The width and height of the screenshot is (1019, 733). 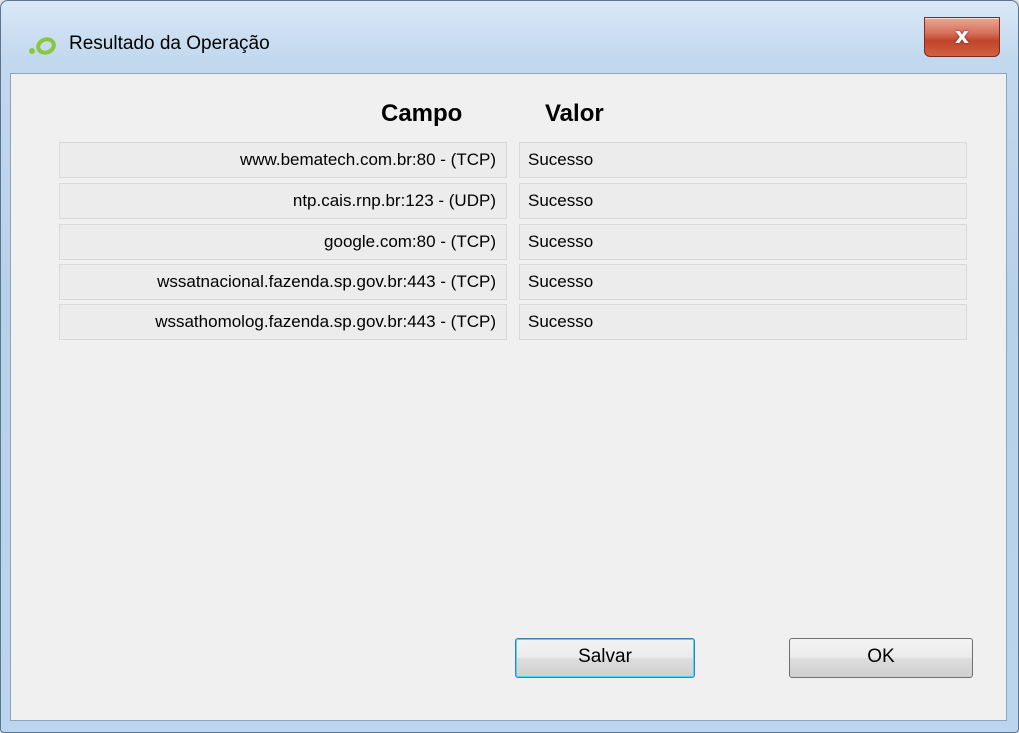 What do you see at coordinates (509, 31) in the screenshot?
I see `title-bar: Resultado da Operação x` at bounding box center [509, 31].